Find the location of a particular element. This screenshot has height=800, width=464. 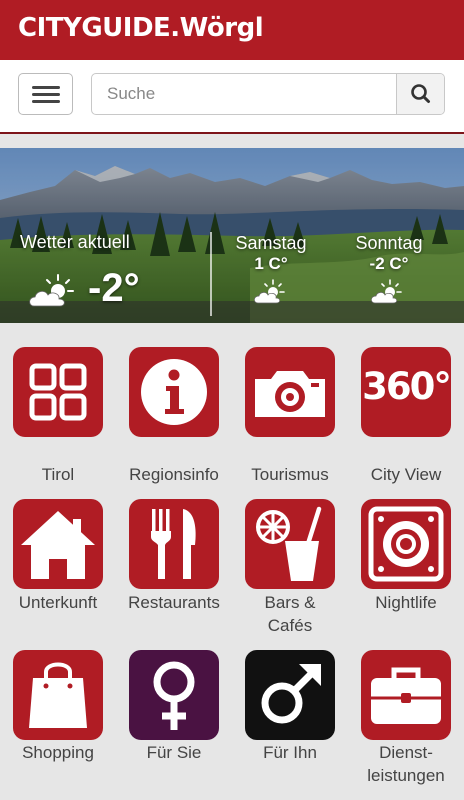

info-icon is located at coordinates (174, 392).